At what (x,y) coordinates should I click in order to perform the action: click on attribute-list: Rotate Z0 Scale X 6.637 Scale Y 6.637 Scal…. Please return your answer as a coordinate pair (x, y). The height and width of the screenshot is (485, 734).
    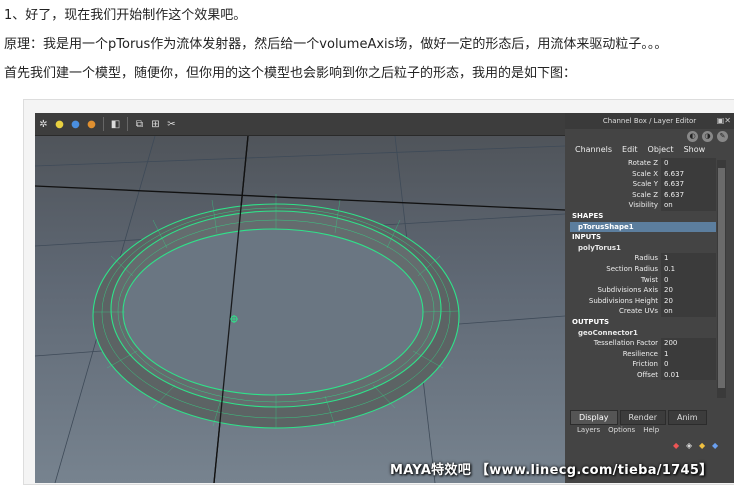
    Looking at the image, I should click on (643, 279).